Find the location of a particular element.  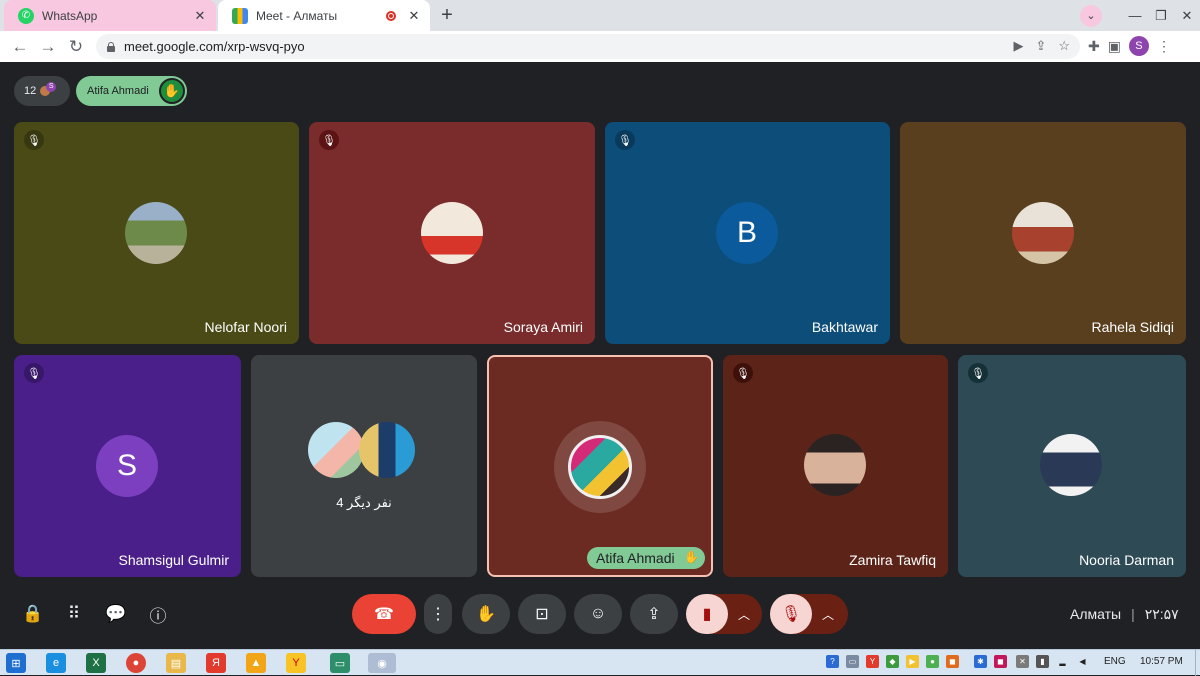

tab-title: Meet - Алматы is located at coordinates (297, 15).